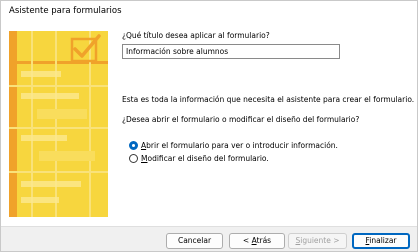 The width and height of the screenshot is (418, 252). I want to click on radio-button-unselected, so click(133, 158).